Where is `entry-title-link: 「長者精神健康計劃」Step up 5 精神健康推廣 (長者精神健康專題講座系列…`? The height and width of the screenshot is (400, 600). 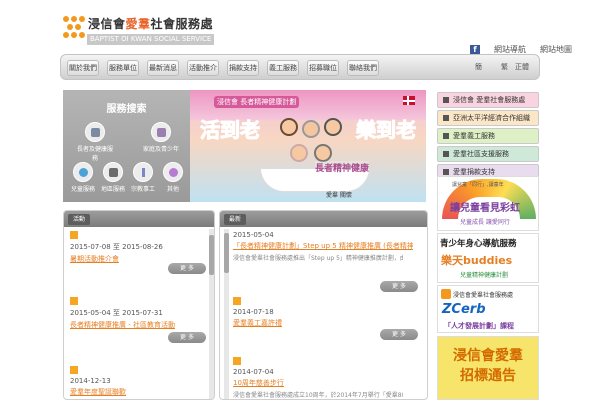 entry-title-link: 「長者精神健康計劃」Step up 5 精神健康推廣 (長者精神健康專題講座系列… is located at coordinates (323, 246).